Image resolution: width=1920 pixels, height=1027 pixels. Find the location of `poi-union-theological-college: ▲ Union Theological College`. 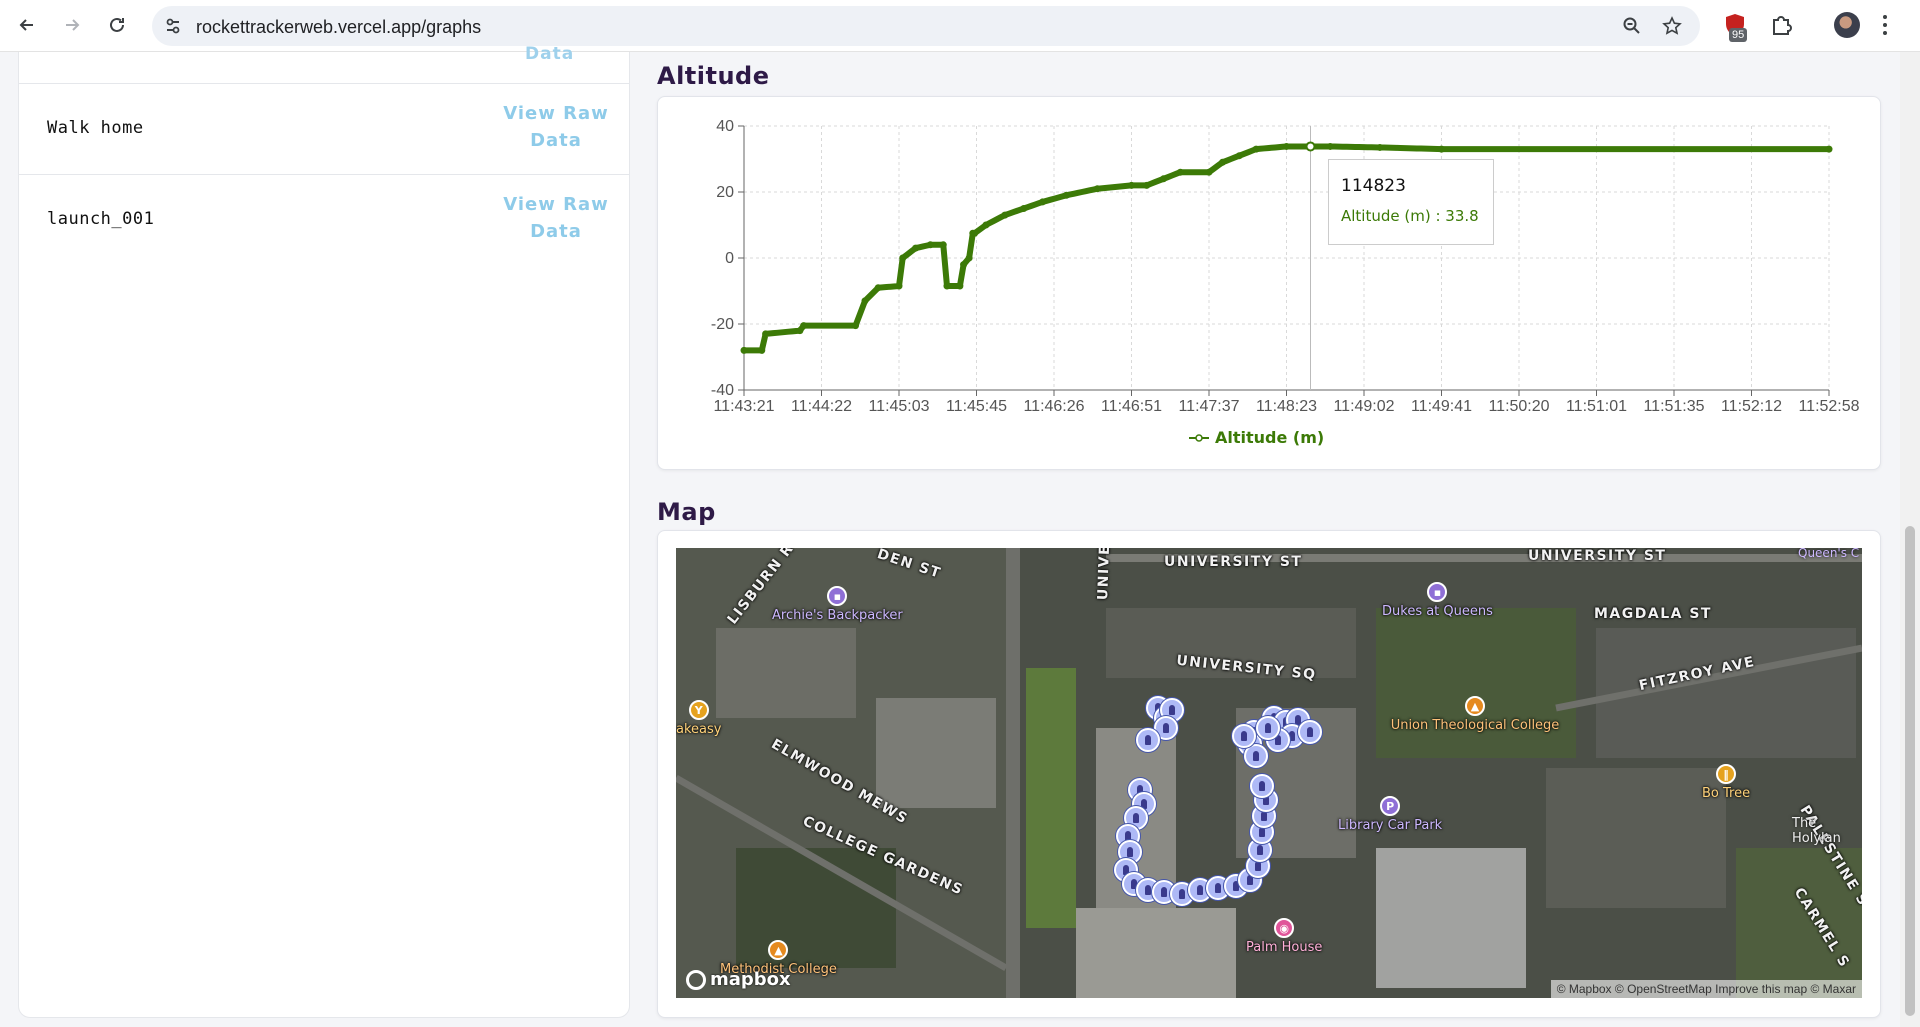

poi-union-theological-college: ▲ Union Theological College is located at coordinates (1475, 714).